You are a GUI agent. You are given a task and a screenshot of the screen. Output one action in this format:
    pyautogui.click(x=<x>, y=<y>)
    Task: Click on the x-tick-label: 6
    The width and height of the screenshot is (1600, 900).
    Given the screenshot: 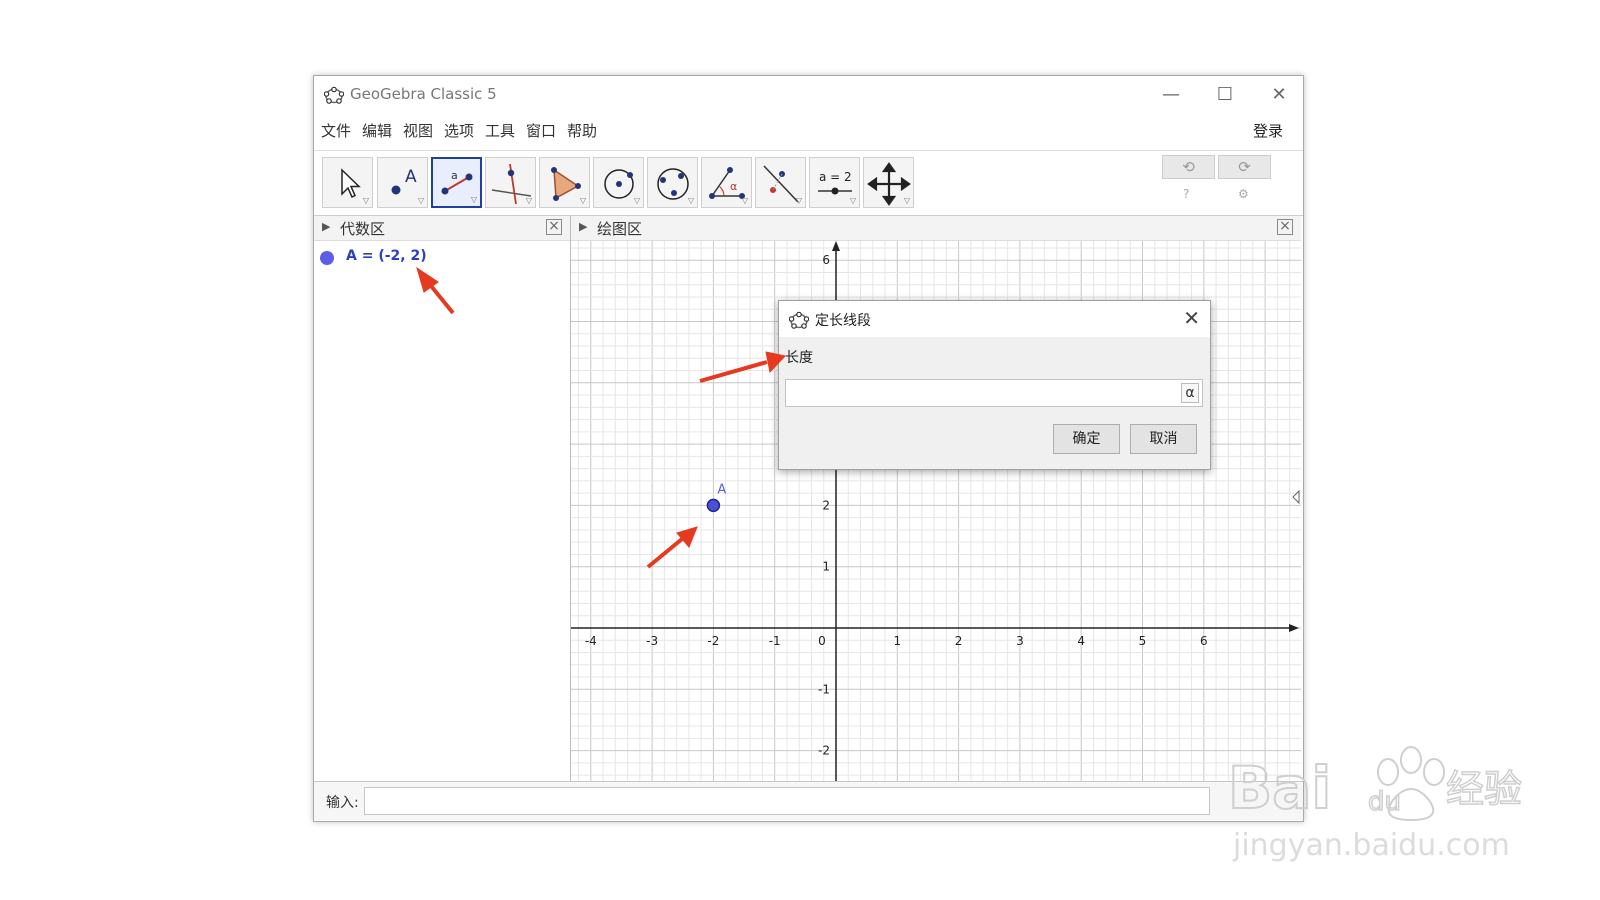 What is the action you would take?
    pyautogui.click(x=1204, y=641)
    